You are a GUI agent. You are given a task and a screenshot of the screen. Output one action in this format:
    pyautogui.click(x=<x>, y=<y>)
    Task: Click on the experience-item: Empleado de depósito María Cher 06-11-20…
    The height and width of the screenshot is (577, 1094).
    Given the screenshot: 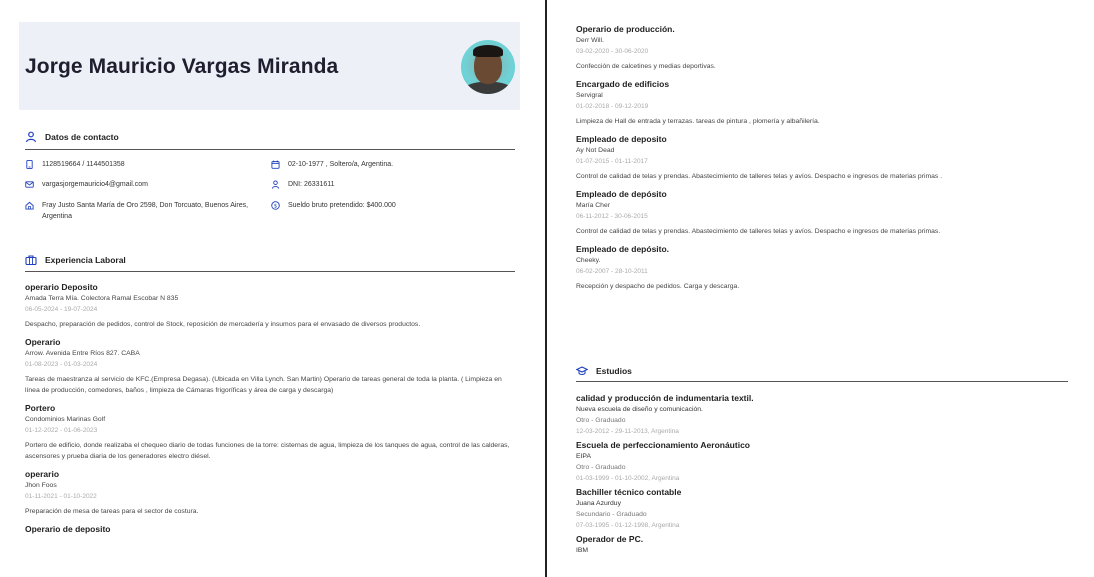 What is the action you would take?
    pyautogui.click(x=826, y=212)
    